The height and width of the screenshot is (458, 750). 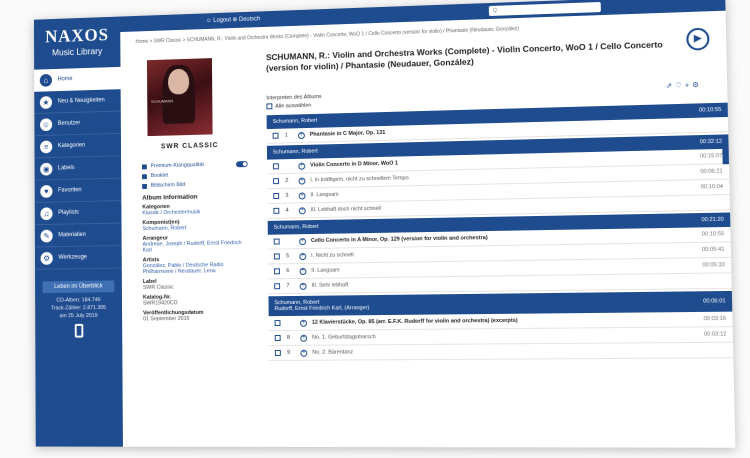 I want to click on track-duration: 00:15:07, so click(x=711, y=156).